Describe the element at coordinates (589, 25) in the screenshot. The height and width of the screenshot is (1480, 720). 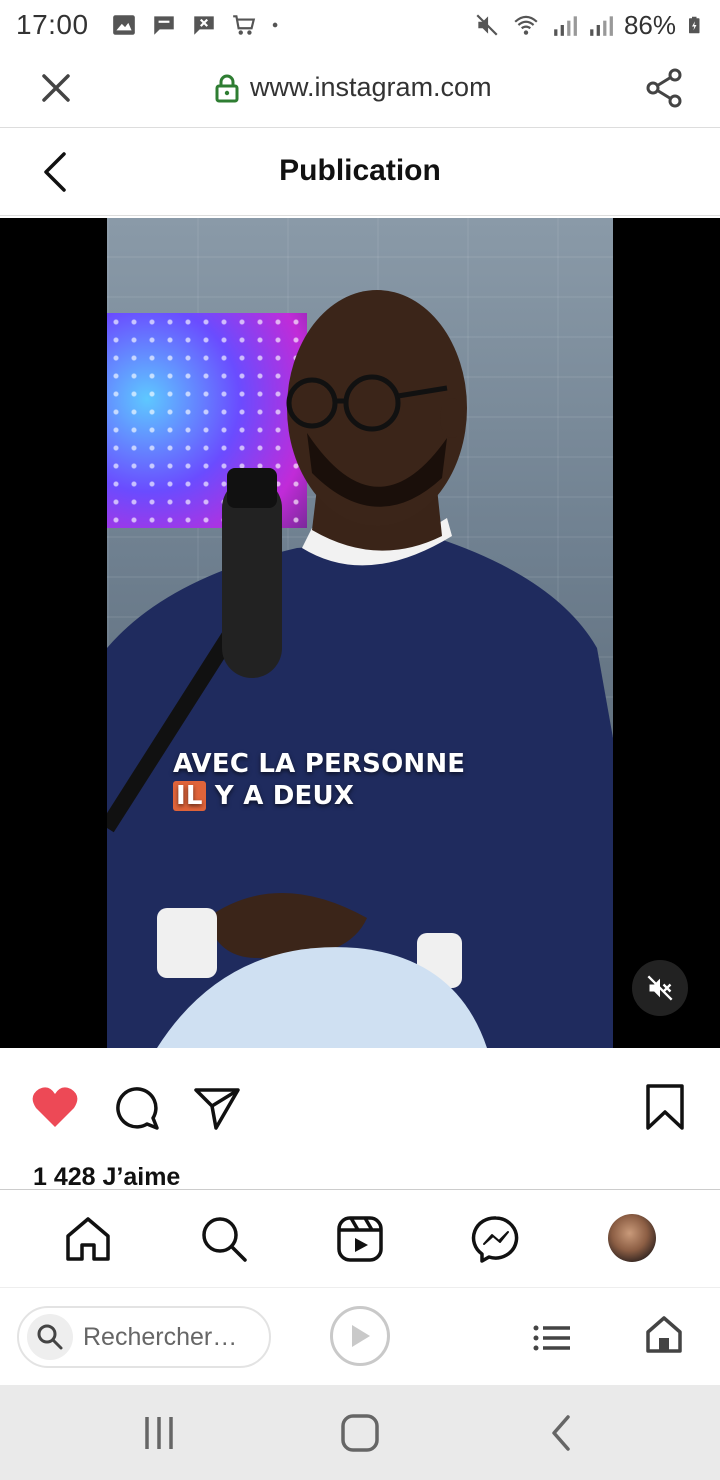
I see `system-icons: 86%` at that location.